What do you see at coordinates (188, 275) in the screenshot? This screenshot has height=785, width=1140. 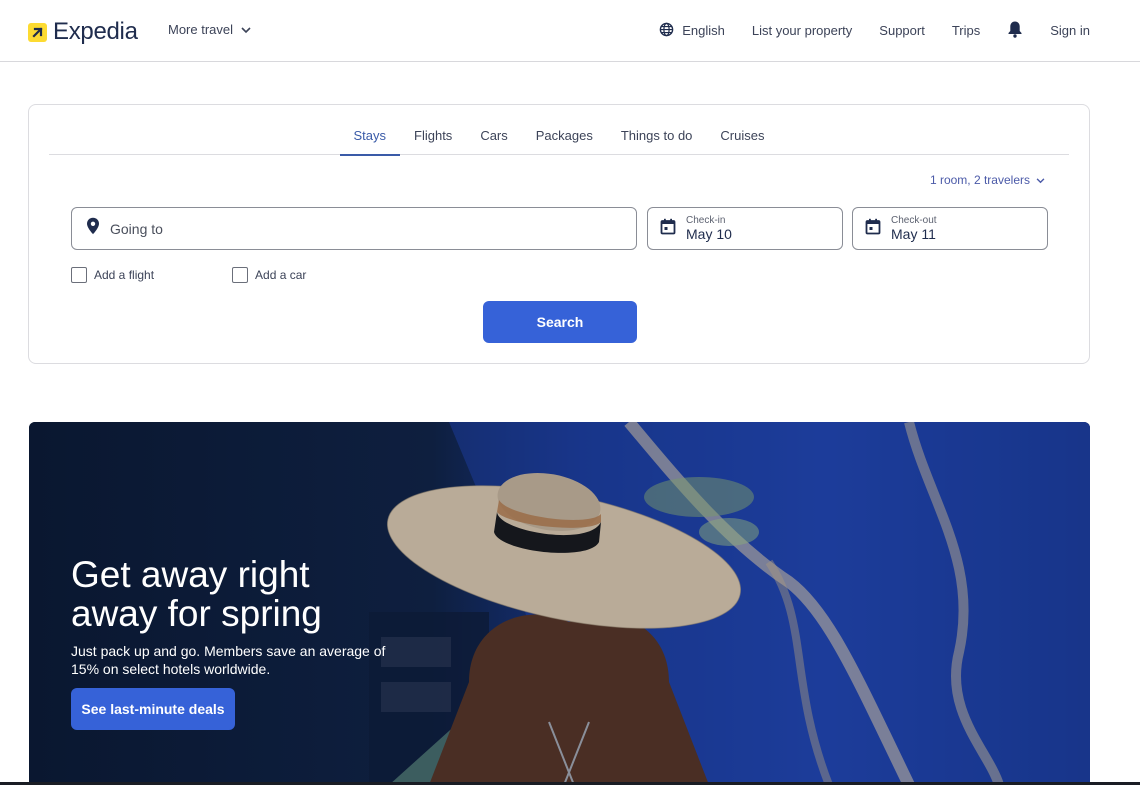 I see `add-ons: Add a flight Add a car` at bounding box center [188, 275].